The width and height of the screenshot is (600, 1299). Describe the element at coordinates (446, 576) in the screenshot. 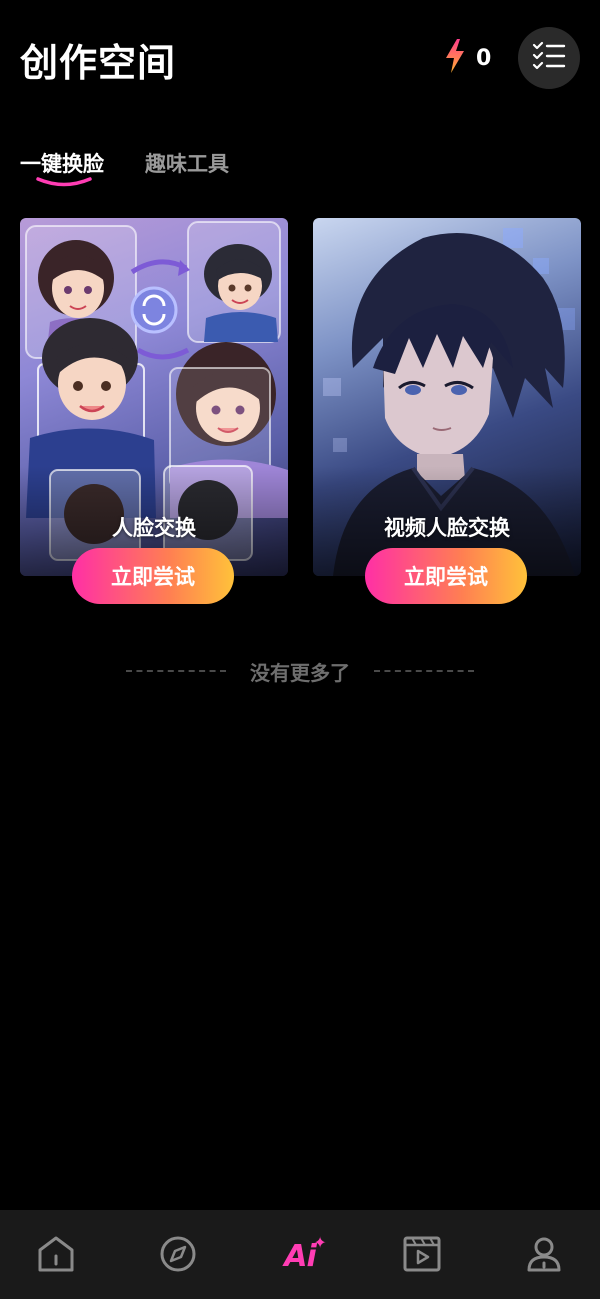

I see `try-now-button-video-face-swap: 立即尝试` at that location.